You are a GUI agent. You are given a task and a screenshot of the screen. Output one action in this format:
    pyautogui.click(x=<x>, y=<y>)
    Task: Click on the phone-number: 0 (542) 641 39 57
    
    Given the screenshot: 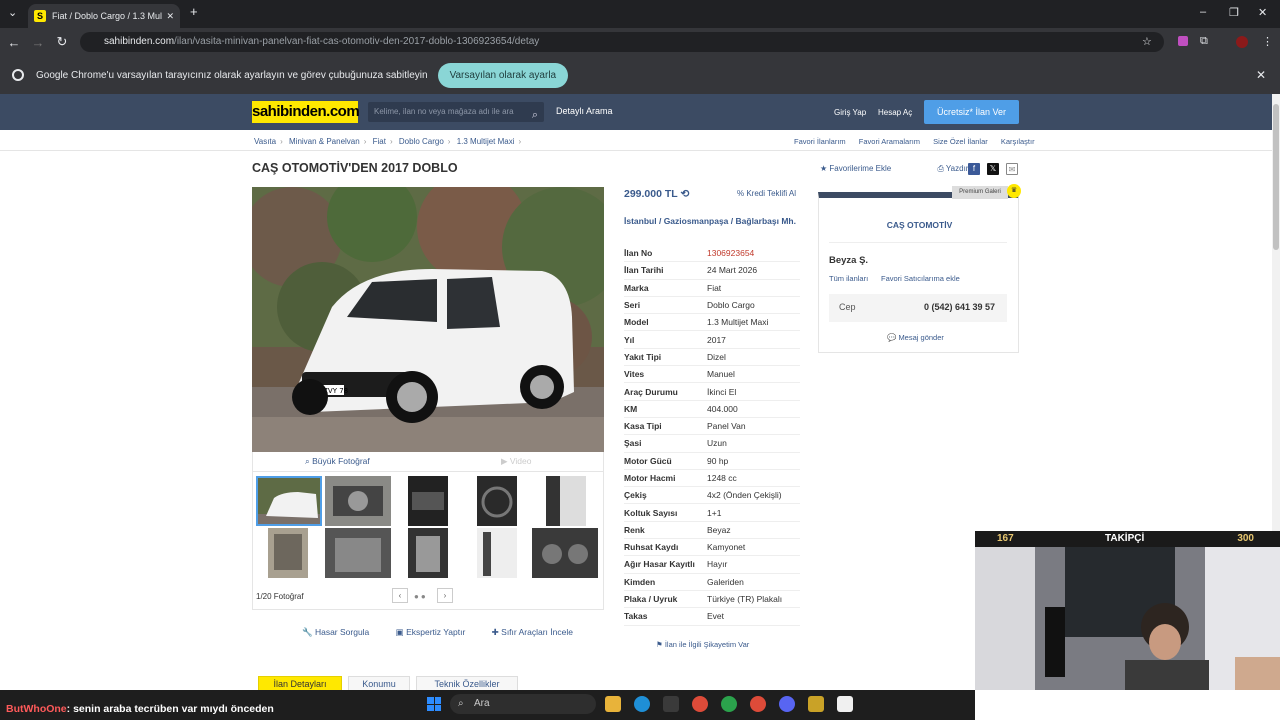 What is the action you would take?
    pyautogui.click(x=959, y=307)
    